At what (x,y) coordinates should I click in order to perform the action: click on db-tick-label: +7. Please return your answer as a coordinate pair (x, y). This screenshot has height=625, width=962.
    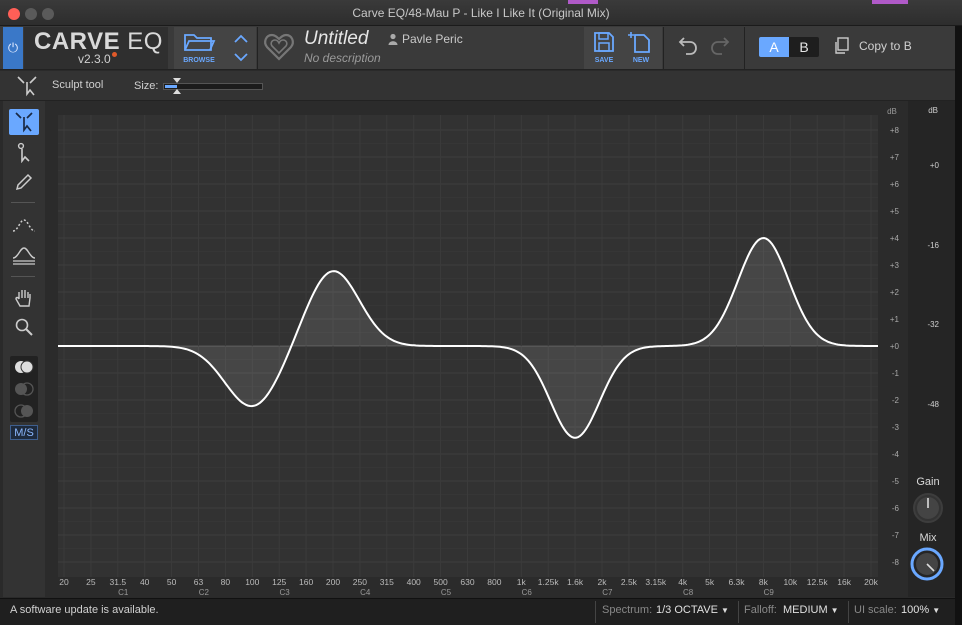
    Looking at the image, I should click on (895, 157).